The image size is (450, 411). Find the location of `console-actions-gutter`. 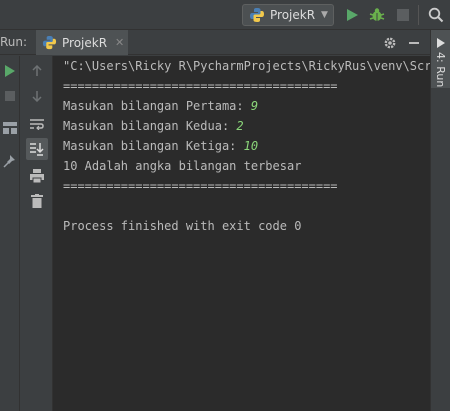

console-actions-gutter is located at coordinates (37, 233).